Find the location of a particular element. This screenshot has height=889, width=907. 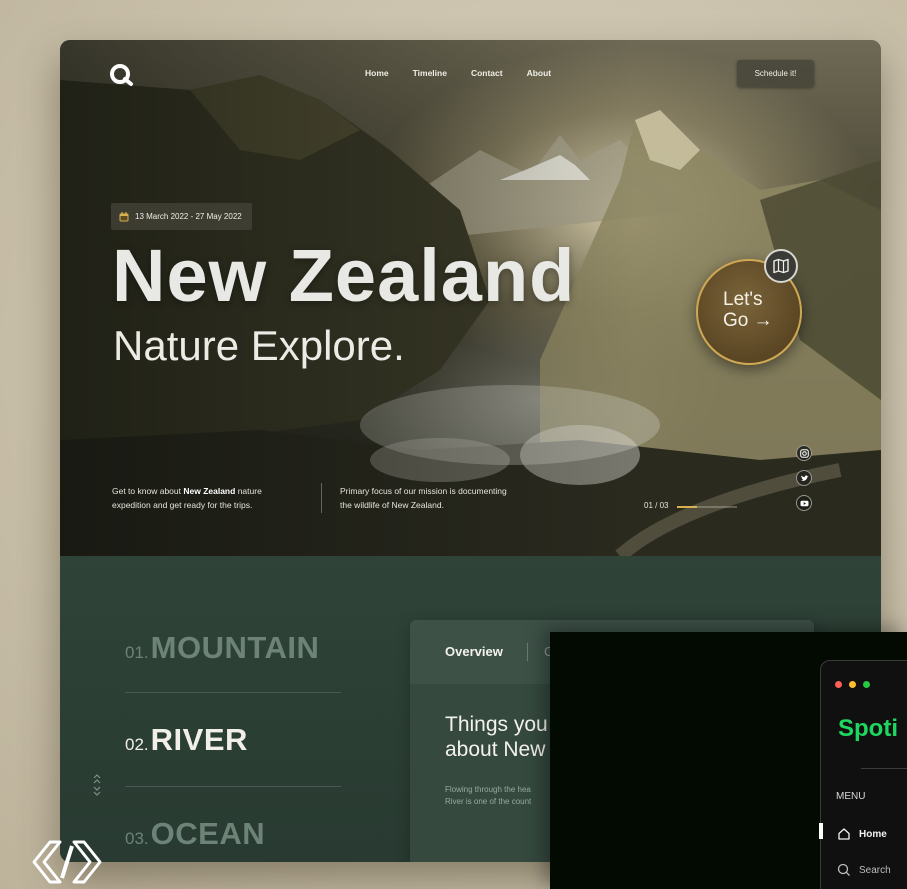

spotify-search-label: Search is located at coordinates (875, 870).